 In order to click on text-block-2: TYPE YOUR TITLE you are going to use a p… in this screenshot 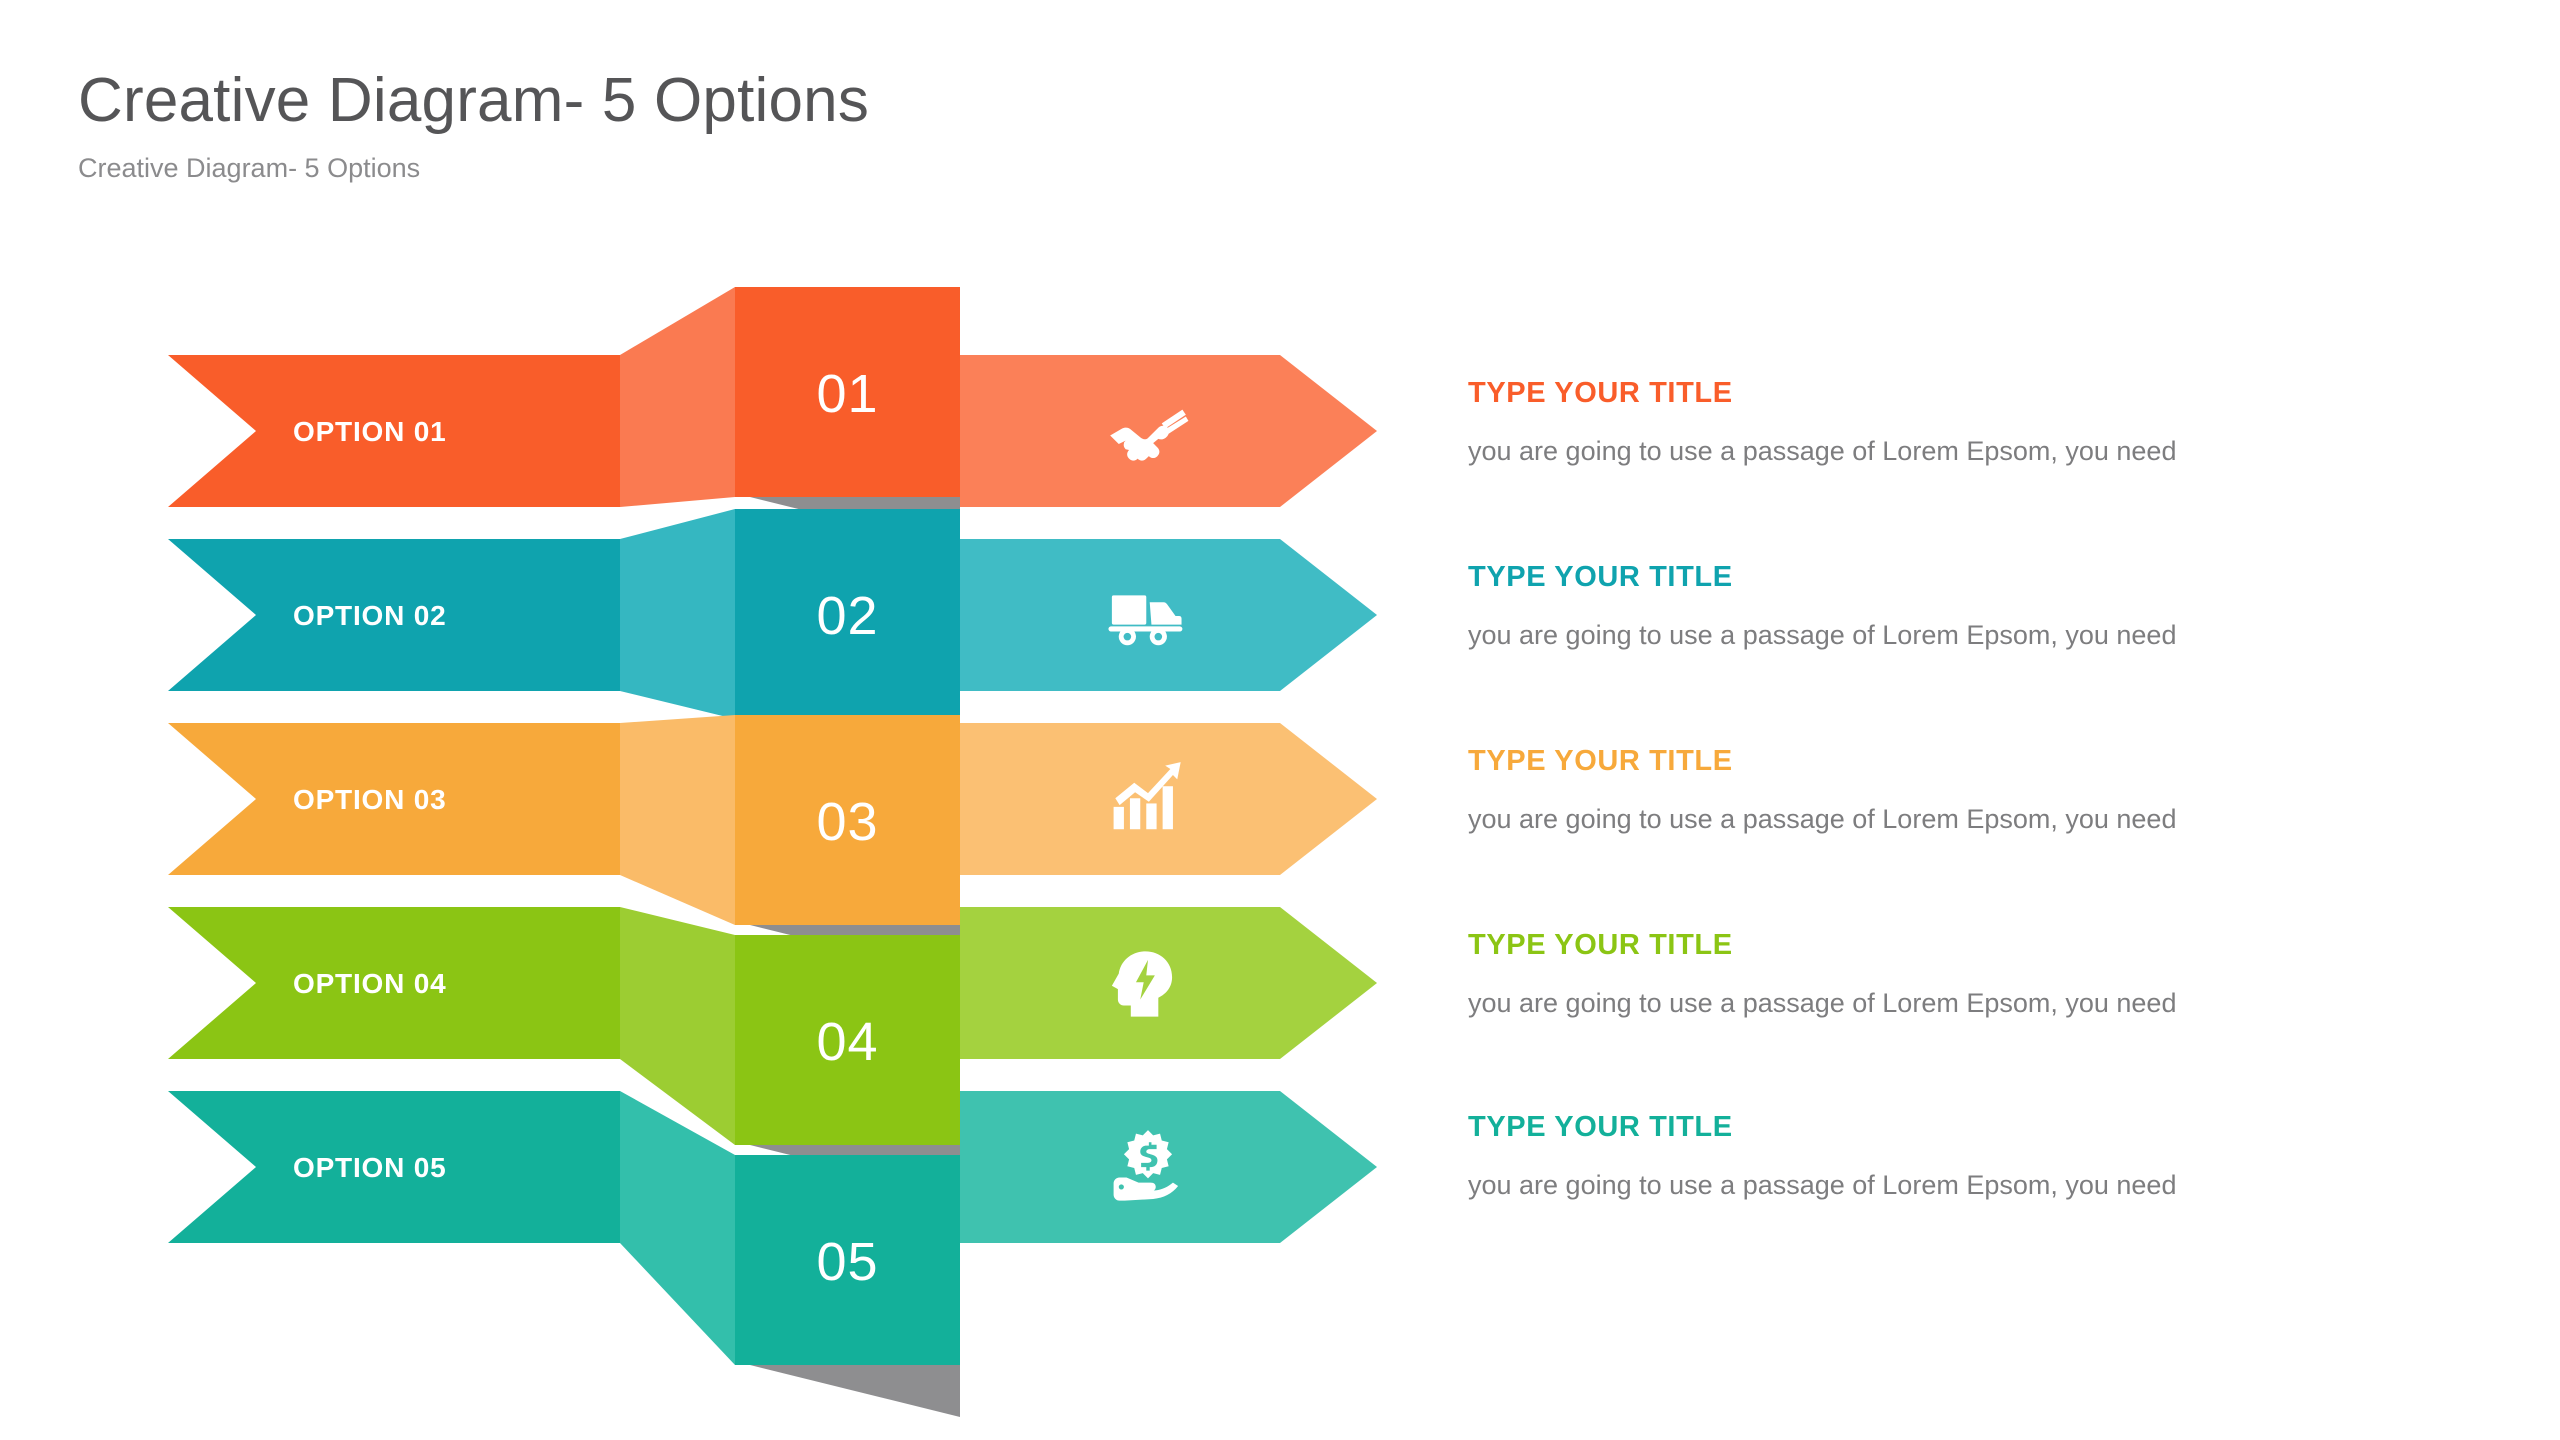, I will do `click(1968, 607)`.